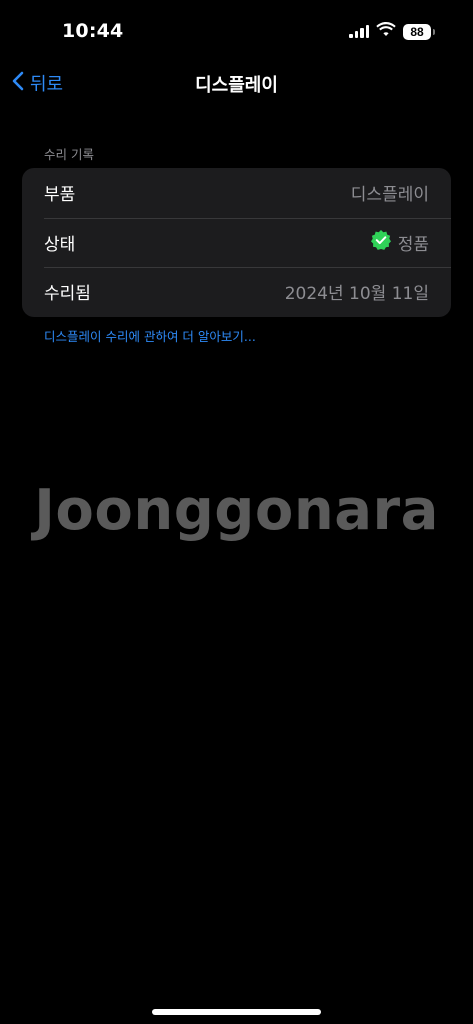 This screenshot has width=473, height=1024. I want to click on section-header: 수리 기록, so click(69, 154).